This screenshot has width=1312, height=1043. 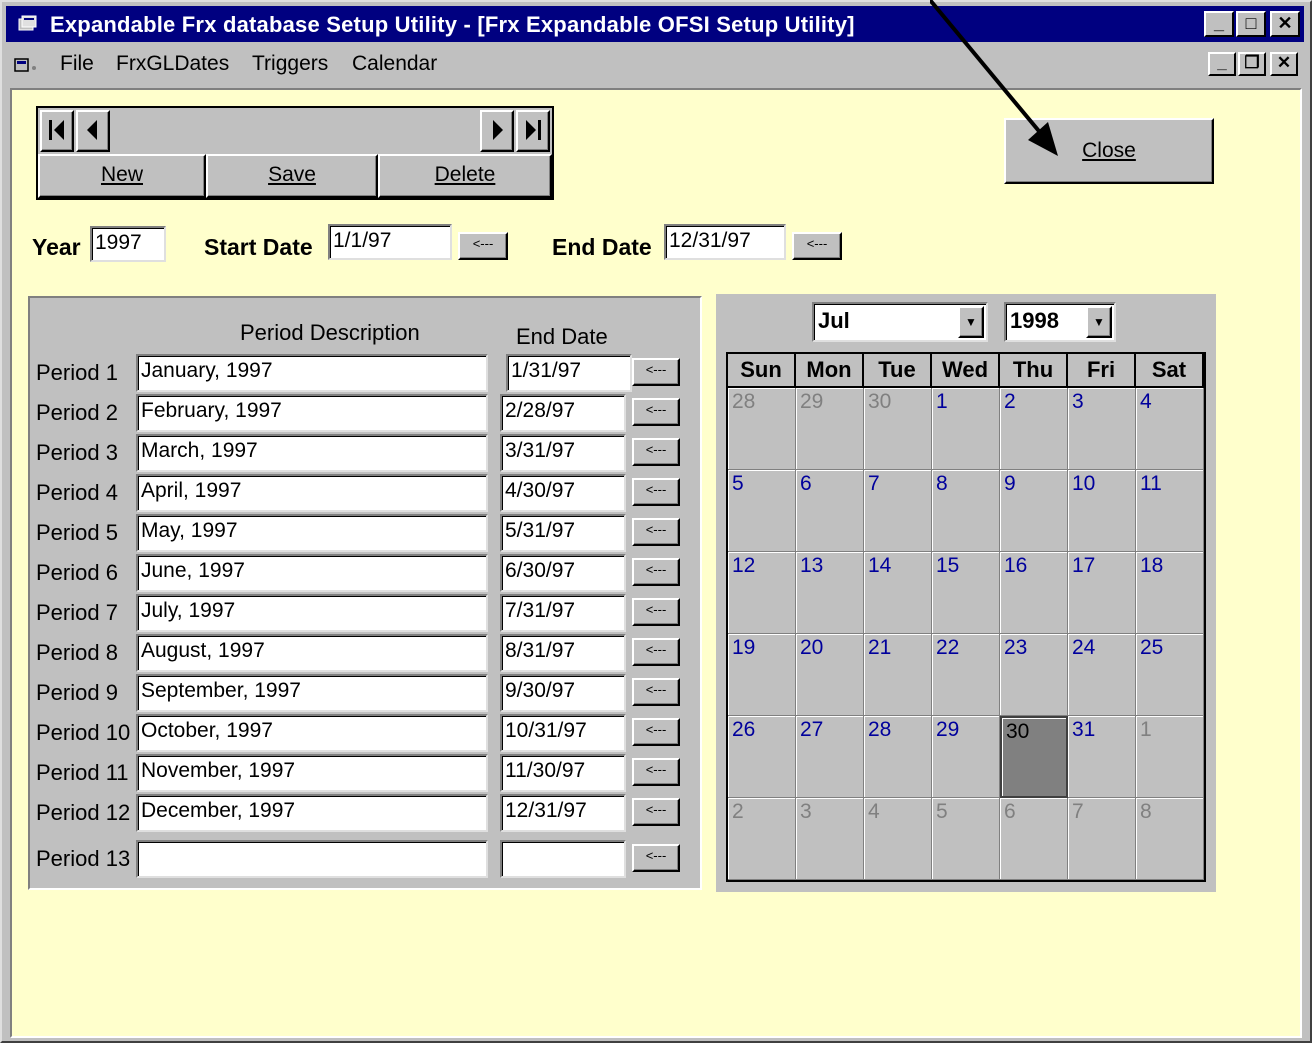 What do you see at coordinates (1285, 24) in the screenshot?
I see `close-window-button: ✕` at bounding box center [1285, 24].